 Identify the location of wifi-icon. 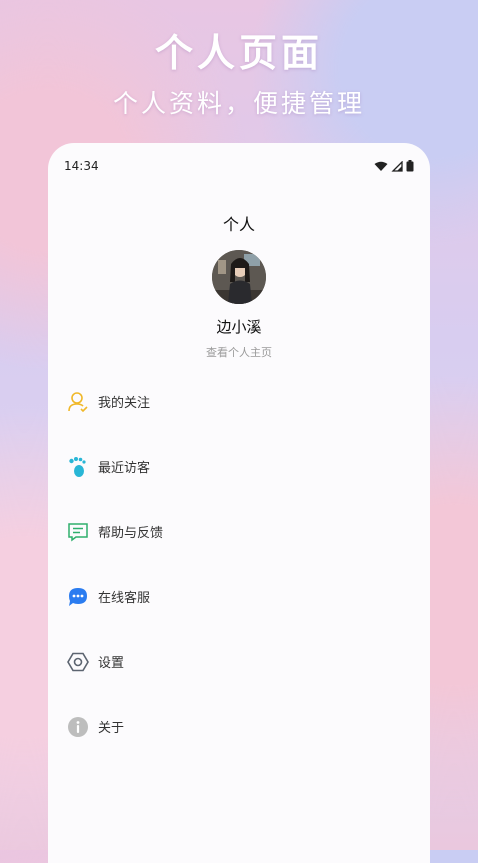
(381, 166).